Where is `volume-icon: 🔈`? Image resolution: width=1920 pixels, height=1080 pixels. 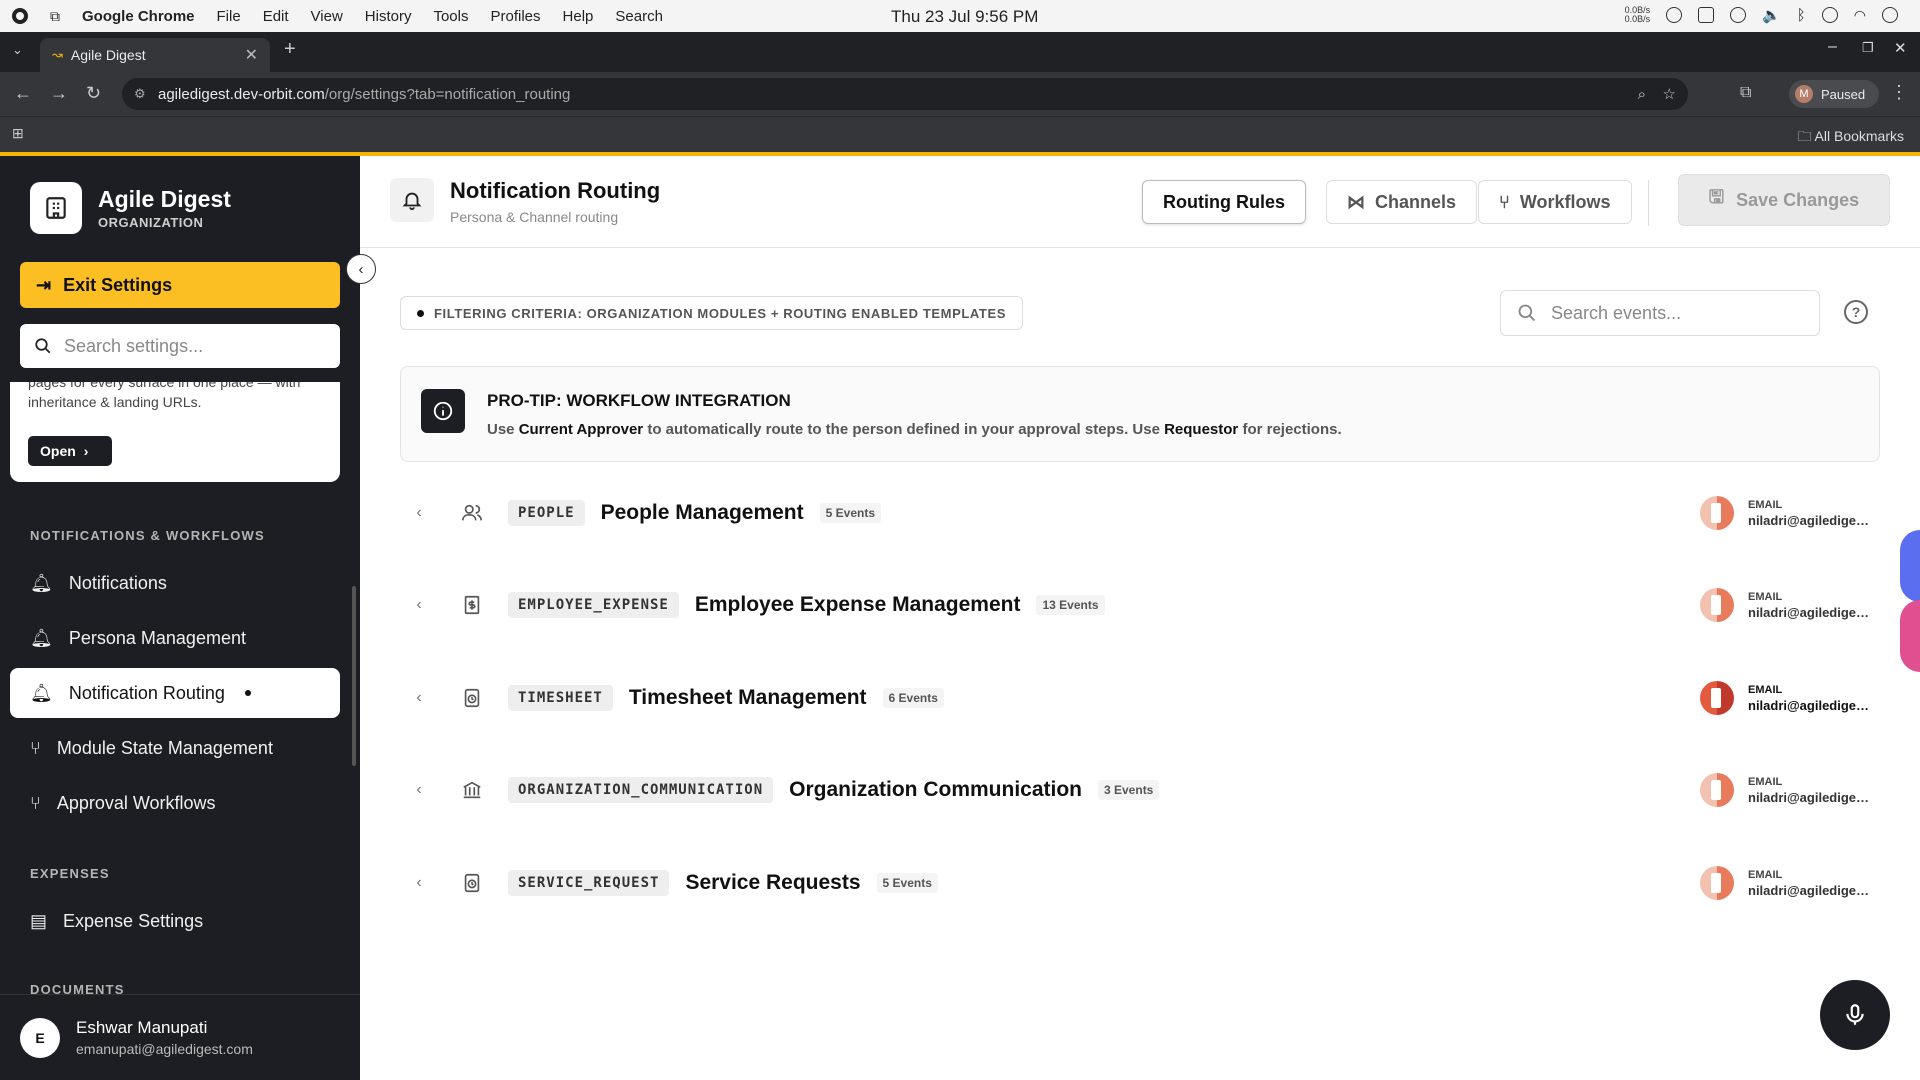 volume-icon: 🔈 is located at coordinates (1771, 15).